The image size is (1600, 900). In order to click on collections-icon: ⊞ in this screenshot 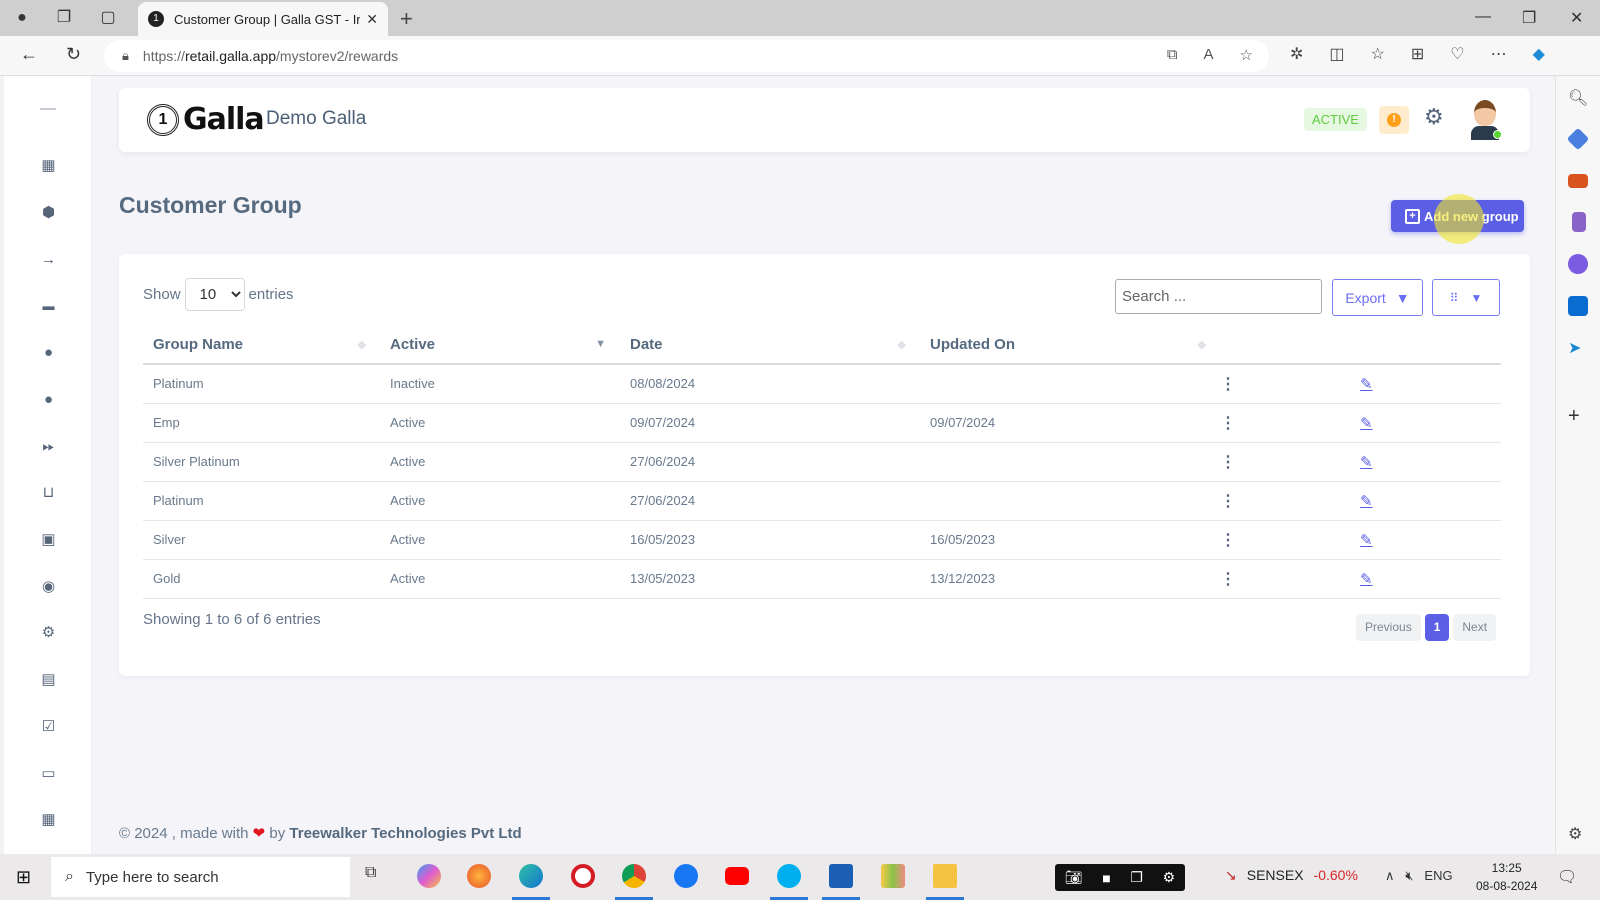, I will do `click(1417, 54)`.